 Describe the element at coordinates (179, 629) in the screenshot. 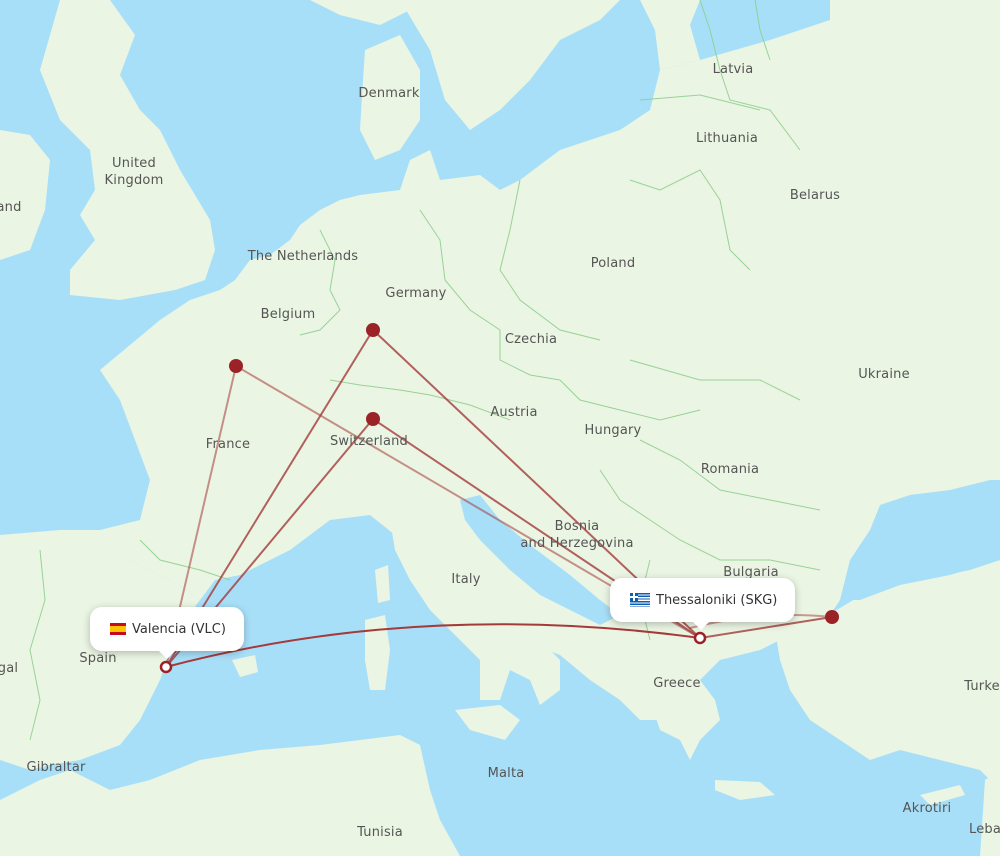

I see `origin-label: Valencia (VLC)` at that location.